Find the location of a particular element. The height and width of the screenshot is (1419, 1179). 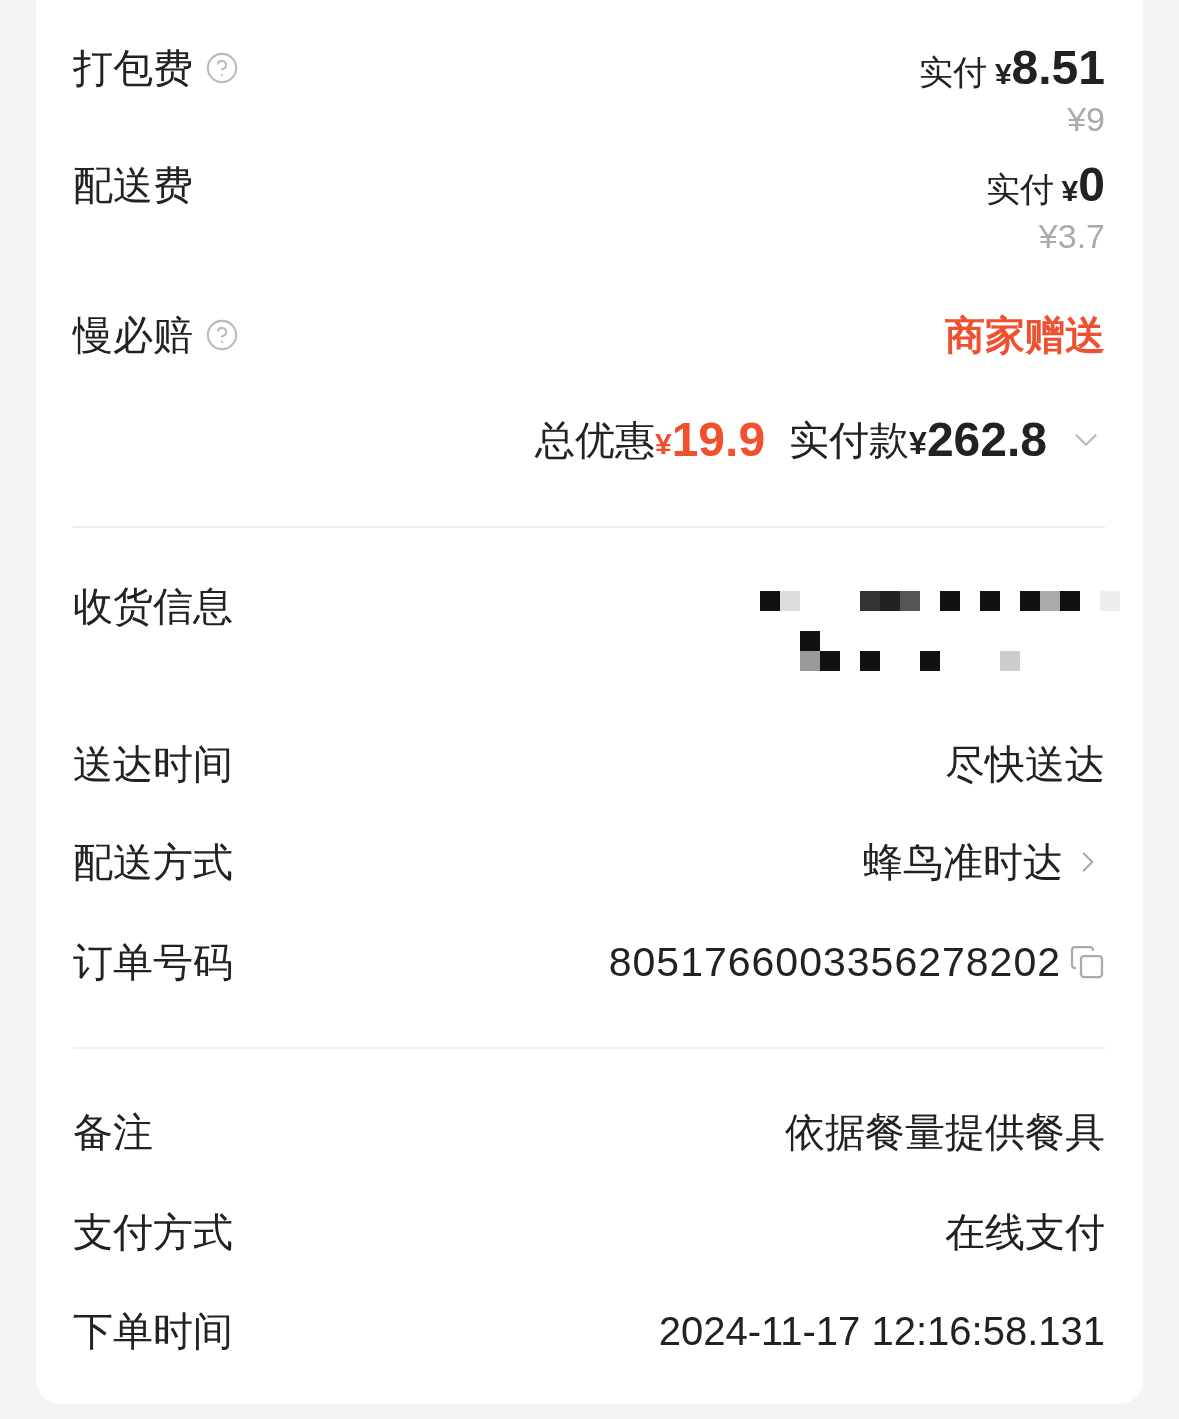

row-value: 依据餐量提供餐具 is located at coordinates (945, 1132).